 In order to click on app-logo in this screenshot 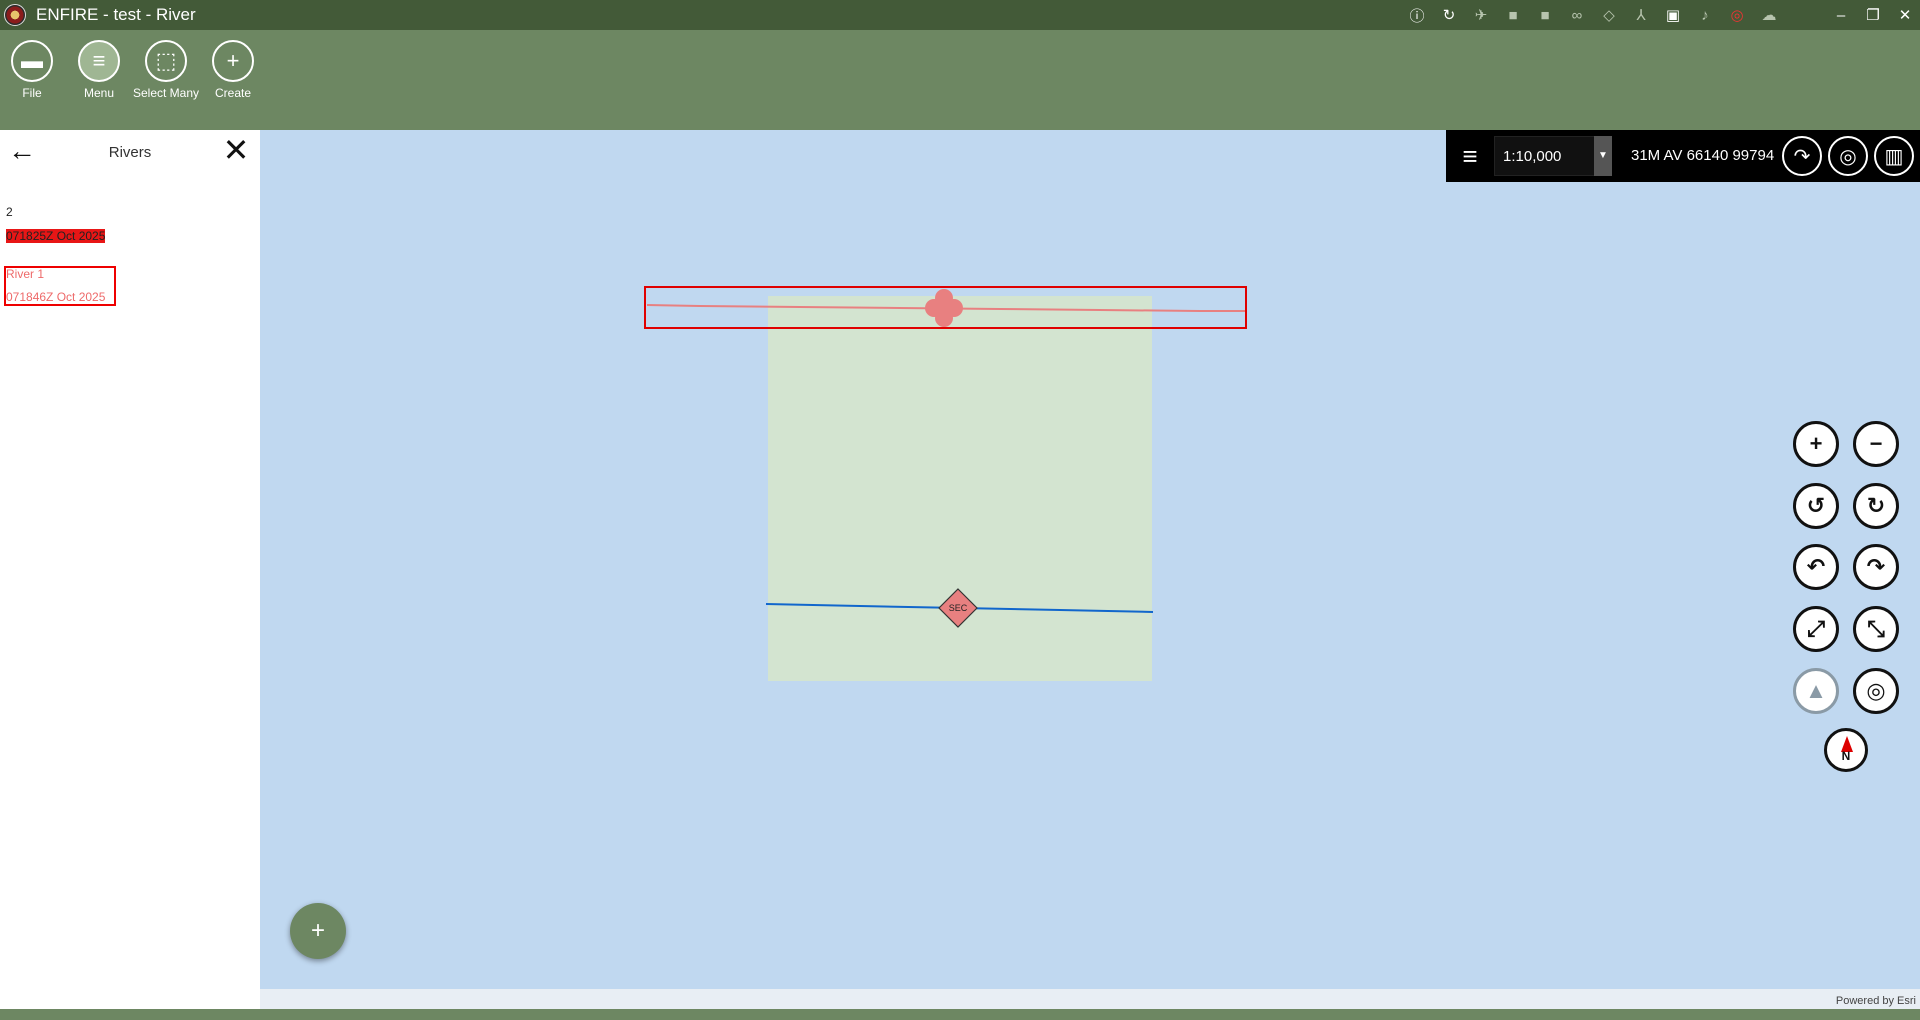, I will do `click(15, 15)`.